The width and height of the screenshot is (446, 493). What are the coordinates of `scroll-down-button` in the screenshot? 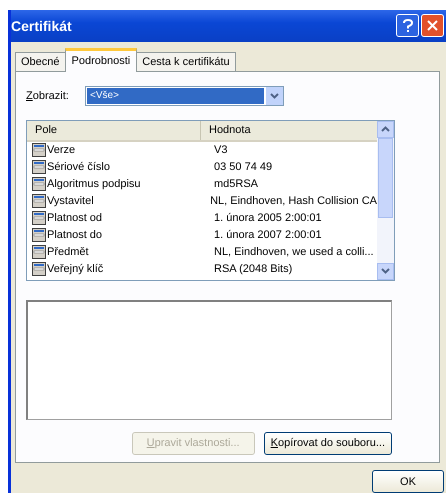 It's located at (385, 271).